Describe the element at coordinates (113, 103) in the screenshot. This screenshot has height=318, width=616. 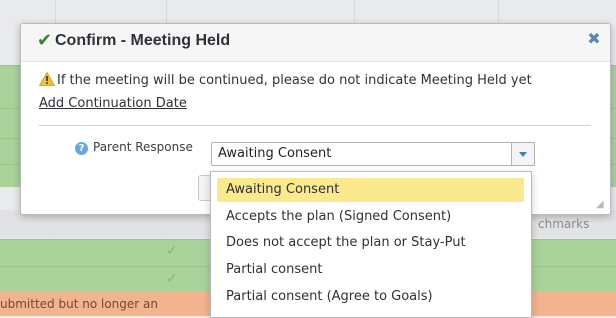
I see `add-continuation-date-link: Add Continuation Date` at that location.